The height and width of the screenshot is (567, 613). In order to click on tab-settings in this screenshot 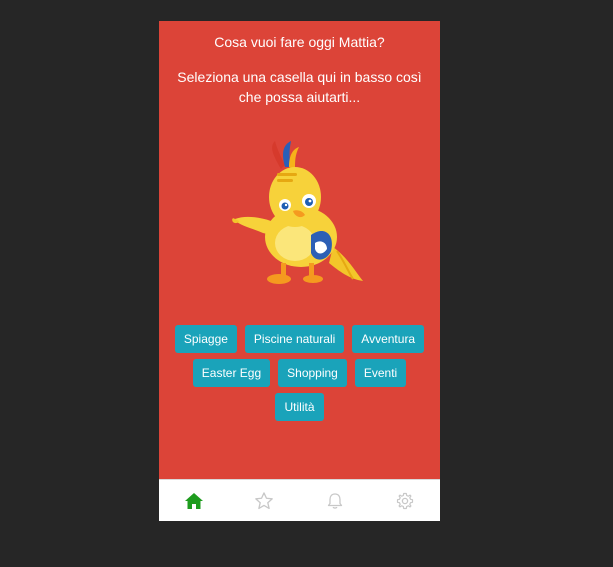, I will do `click(405, 500)`.